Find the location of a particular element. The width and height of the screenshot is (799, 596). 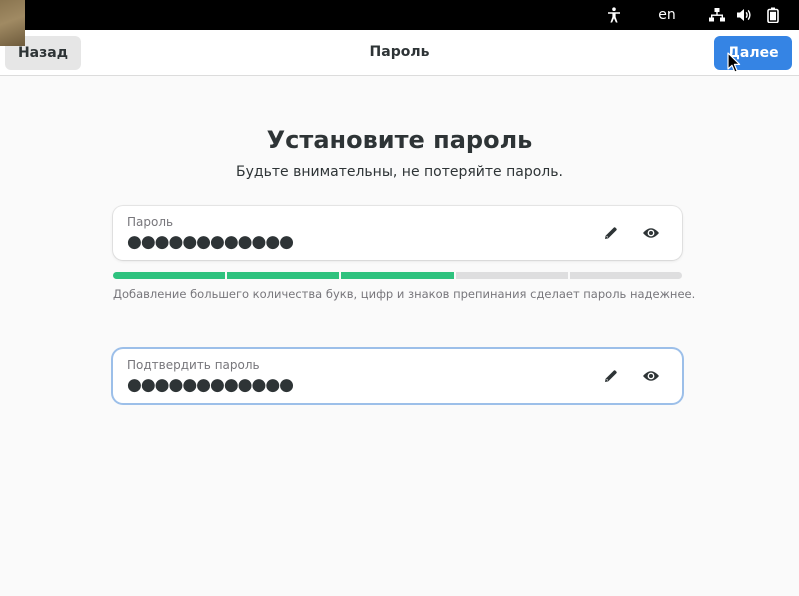

battery-icon is located at coordinates (773, 15).